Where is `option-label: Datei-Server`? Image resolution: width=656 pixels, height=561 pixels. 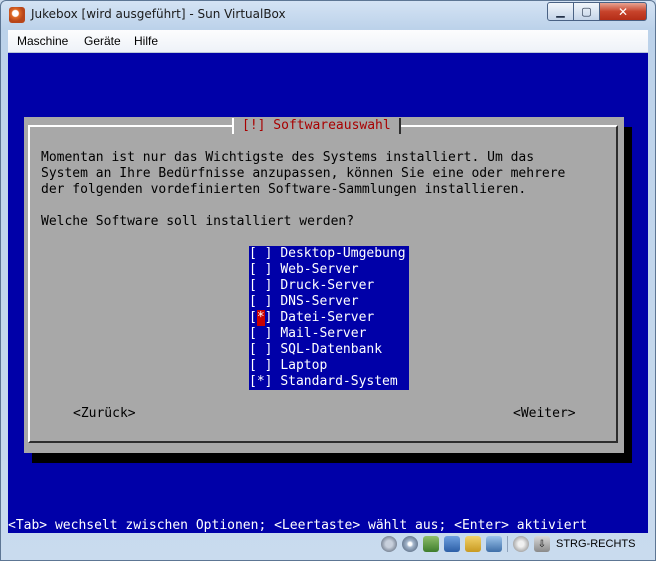
option-label: Datei-Server is located at coordinates (327, 317).